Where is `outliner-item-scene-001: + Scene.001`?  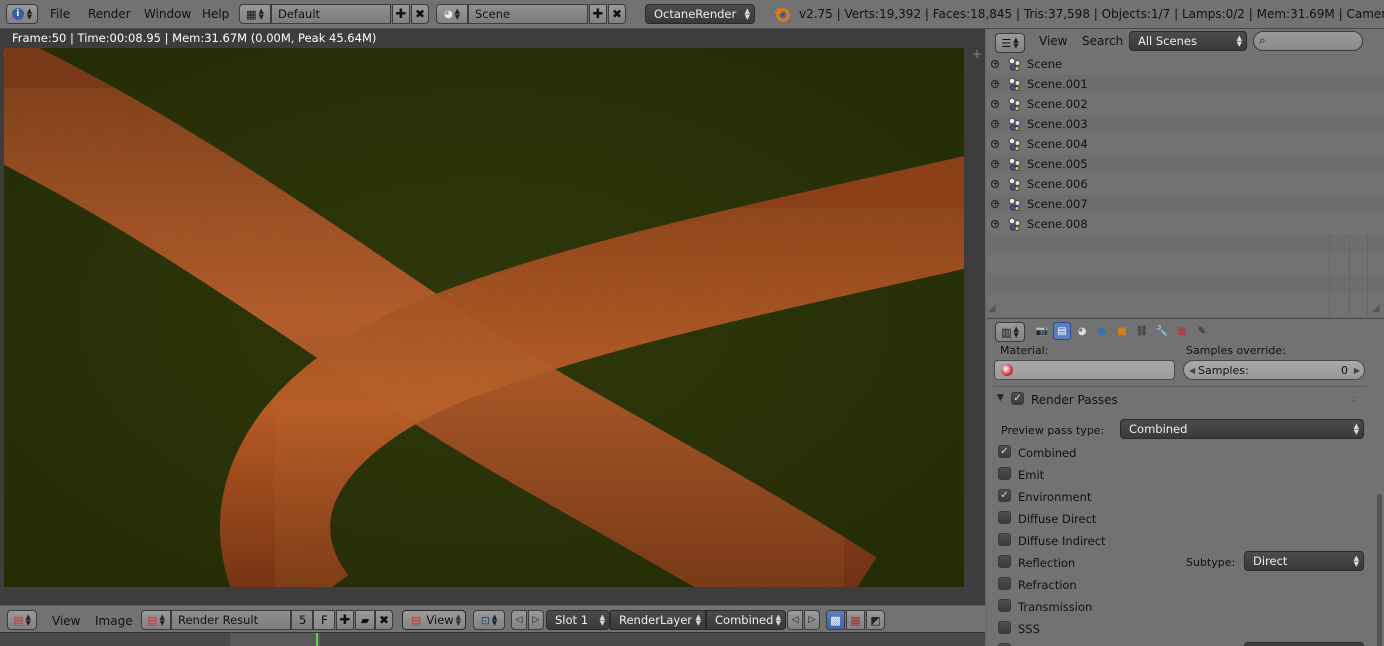
outliner-item-scene-001: + Scene.001 is located at coordinates (1185, 84).